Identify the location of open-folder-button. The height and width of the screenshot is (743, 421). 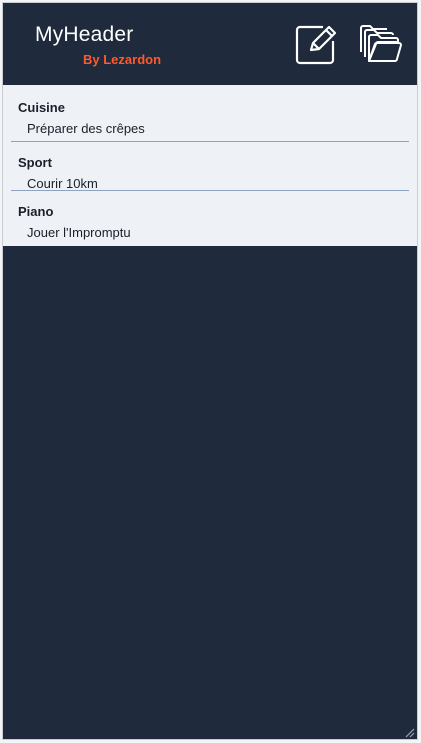
(380, 44).